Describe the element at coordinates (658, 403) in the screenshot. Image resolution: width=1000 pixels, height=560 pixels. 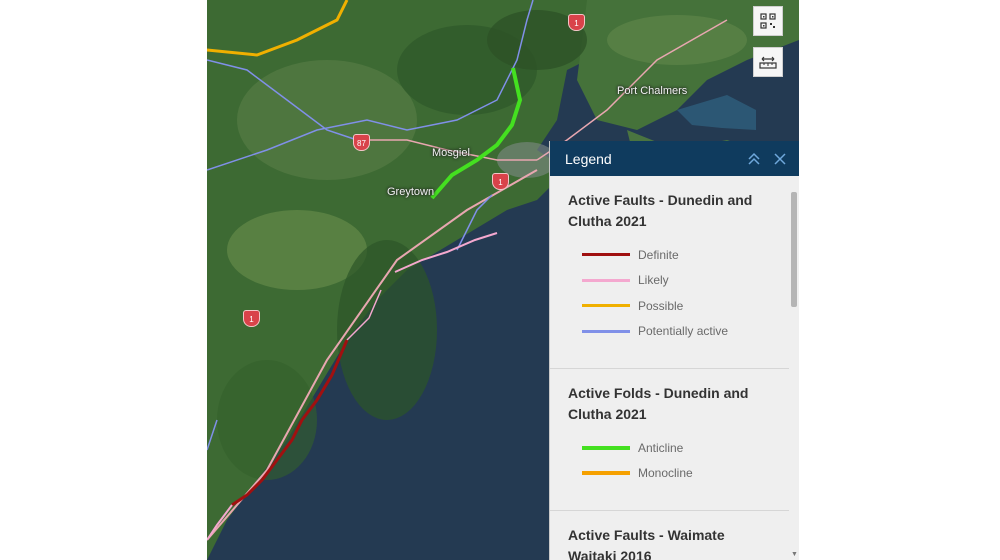
I see `layer-title: Active Folds - Dunedin and Clutha 2021` at that location.